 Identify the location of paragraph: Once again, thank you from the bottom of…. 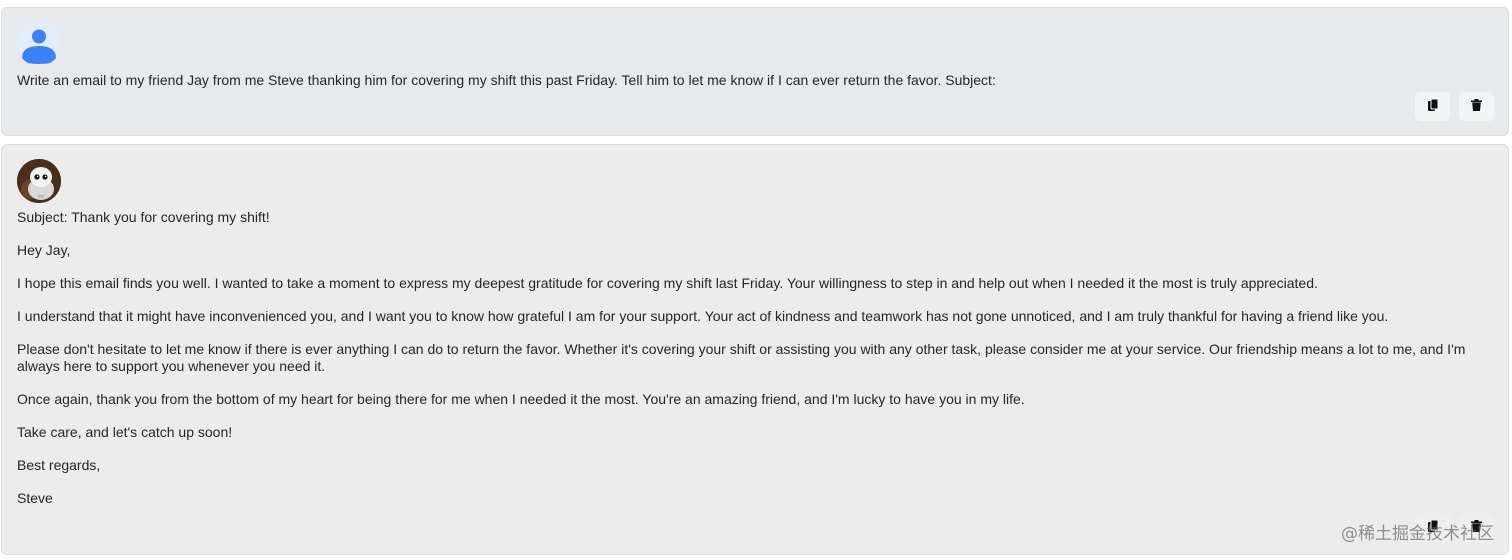
(521, 399).